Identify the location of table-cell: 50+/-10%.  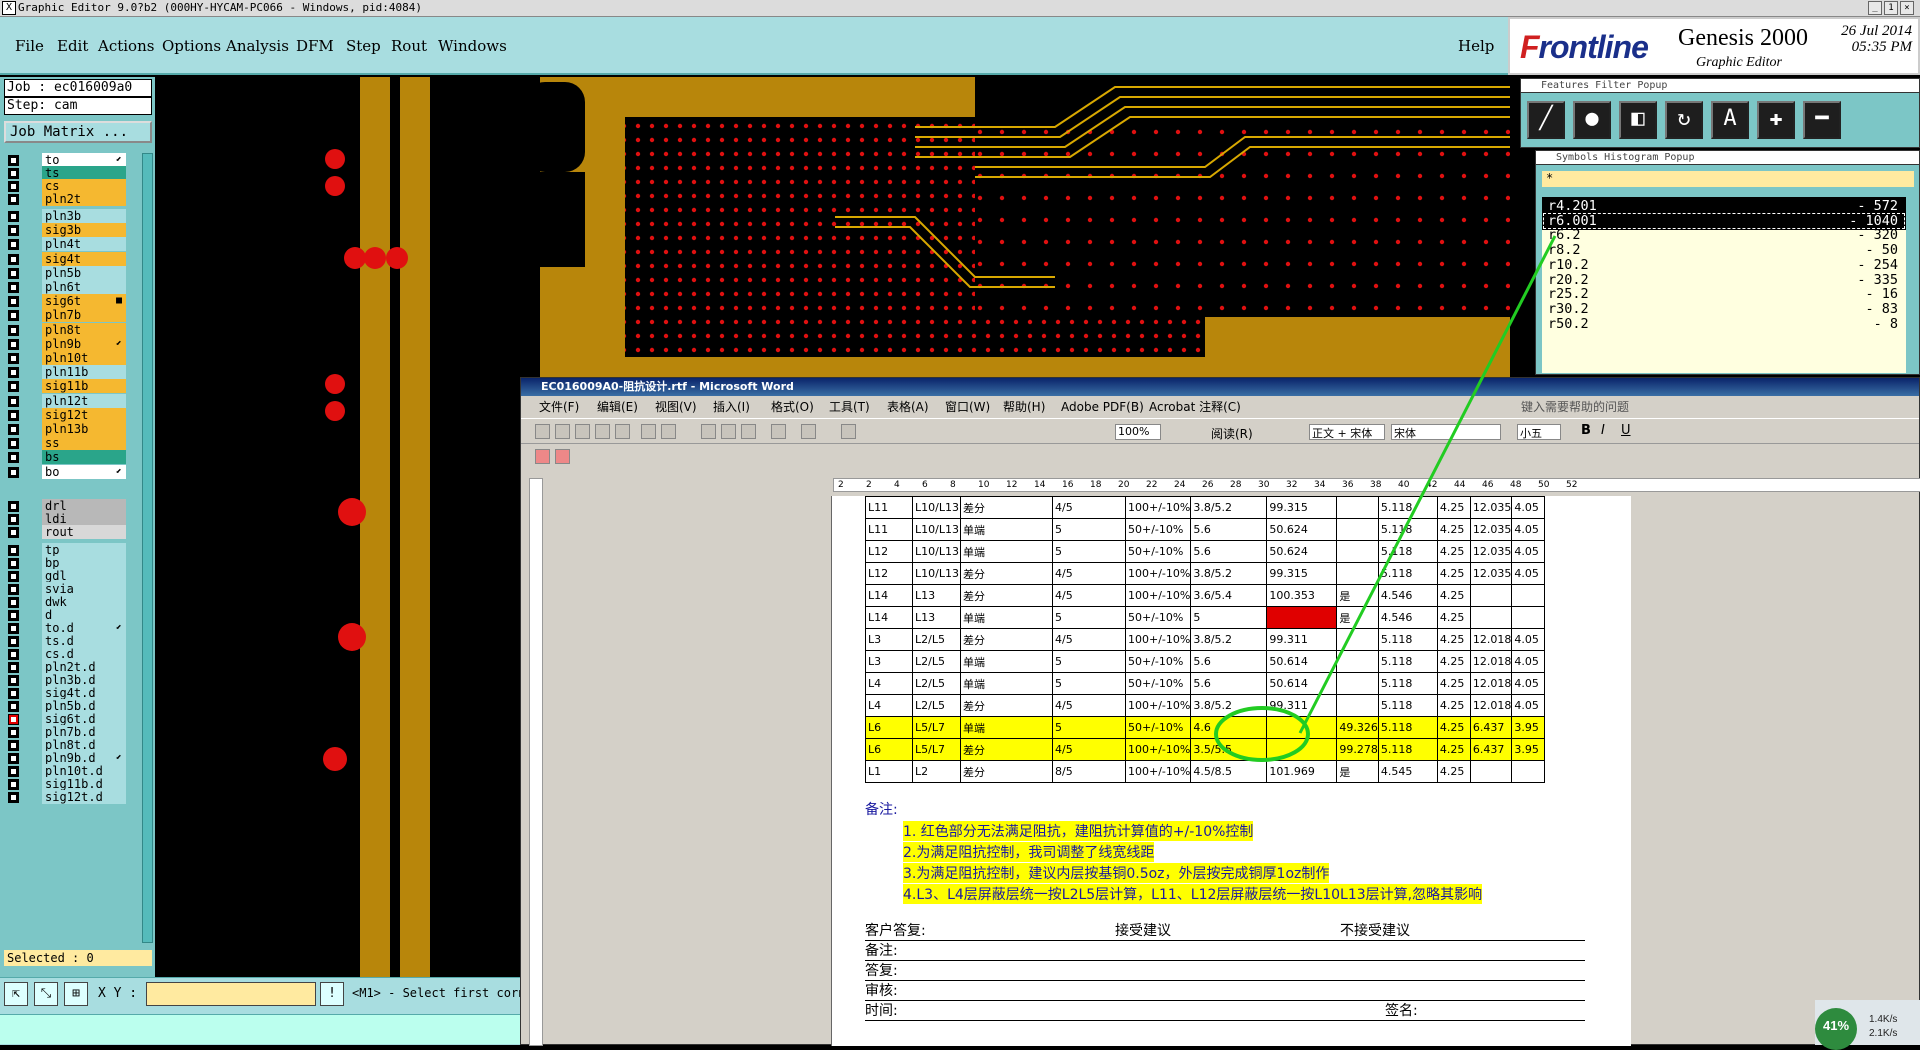
(1158, 661).